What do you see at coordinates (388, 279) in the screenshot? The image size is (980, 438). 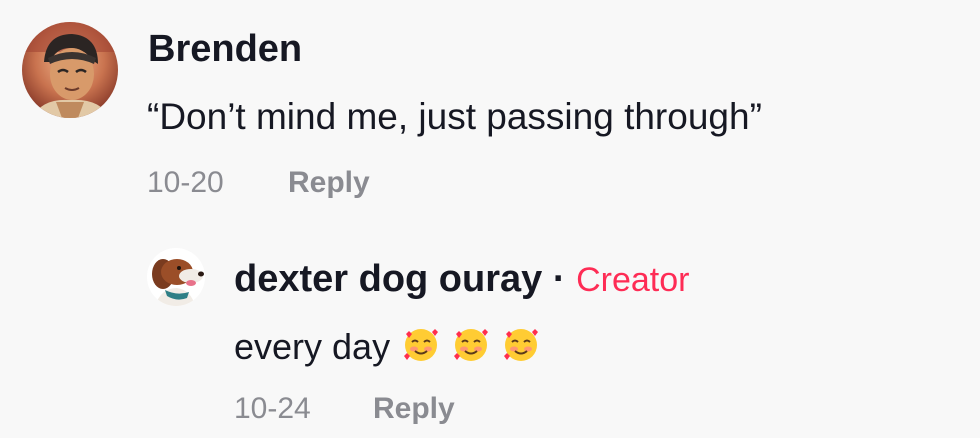 I see `reply-username: dexter dog ouray` at bounding box center [388, 279].